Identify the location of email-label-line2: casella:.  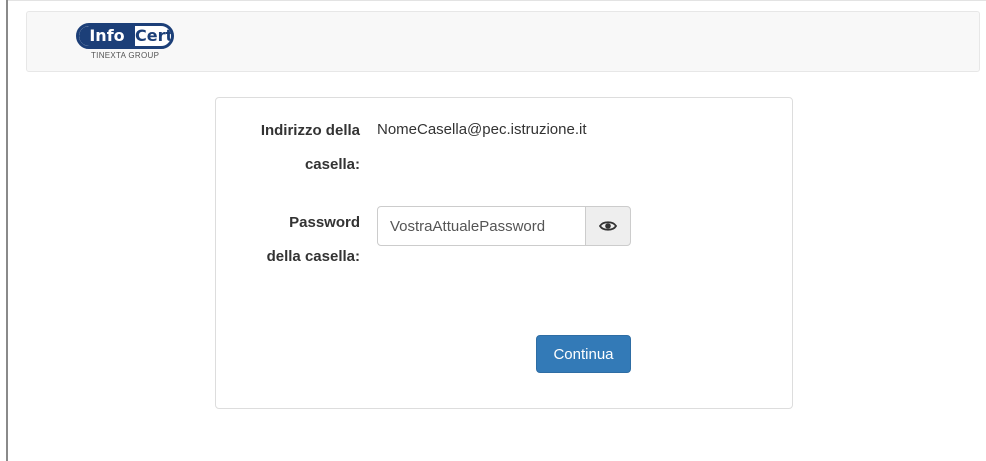
(332, 164).